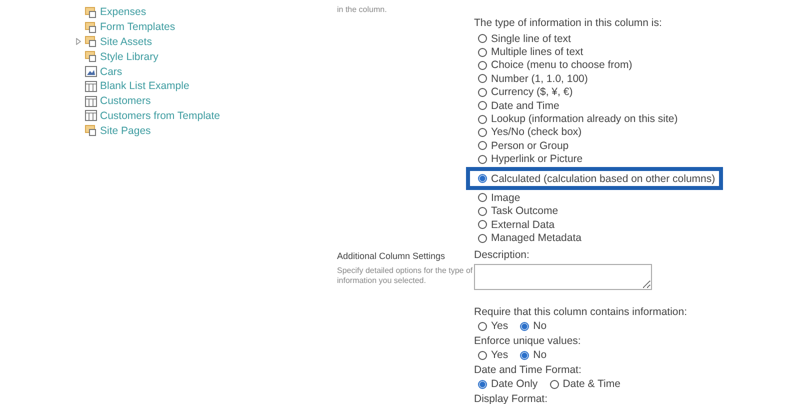 This screenshot has width=800, height=404. I want to click on radio-option: Managed Metadata, so click(530, 238).